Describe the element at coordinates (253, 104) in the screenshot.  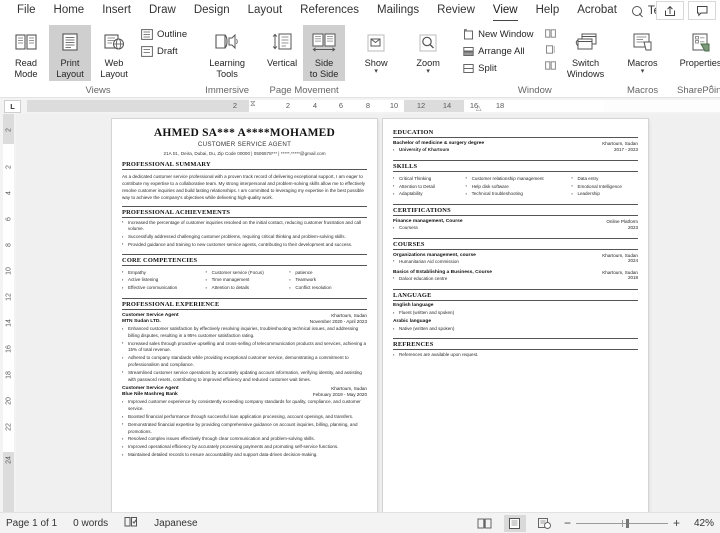
I see `first-line-indent-marker: ⧖` at that location.